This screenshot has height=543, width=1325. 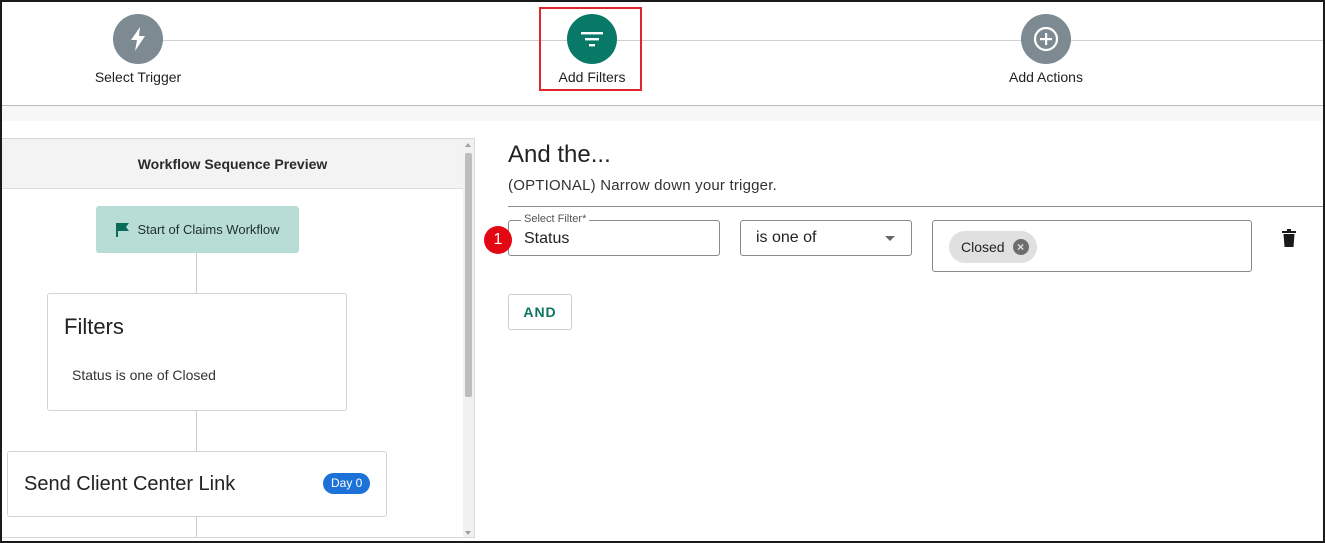 What do you see at coordinates (468, 533) in the screenshot?
I see `scroll-down-icon` at bounding box center [468, 533].